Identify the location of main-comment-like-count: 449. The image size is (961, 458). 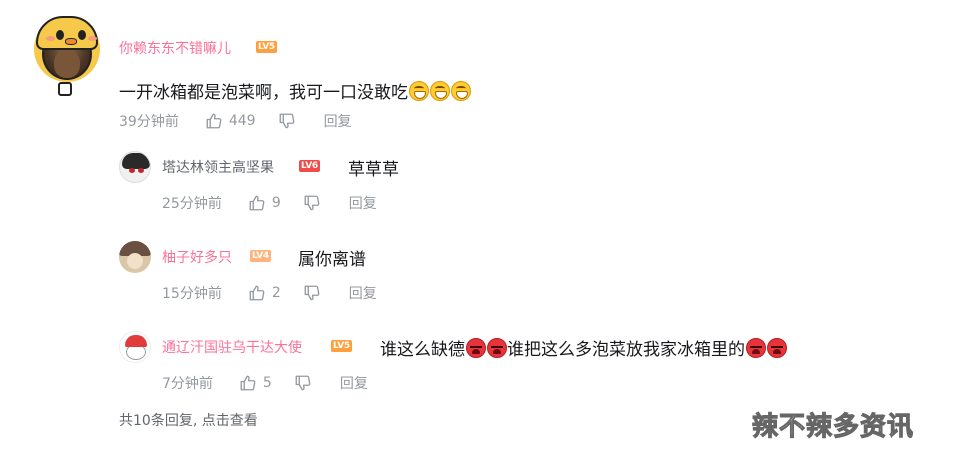
(242, 121).